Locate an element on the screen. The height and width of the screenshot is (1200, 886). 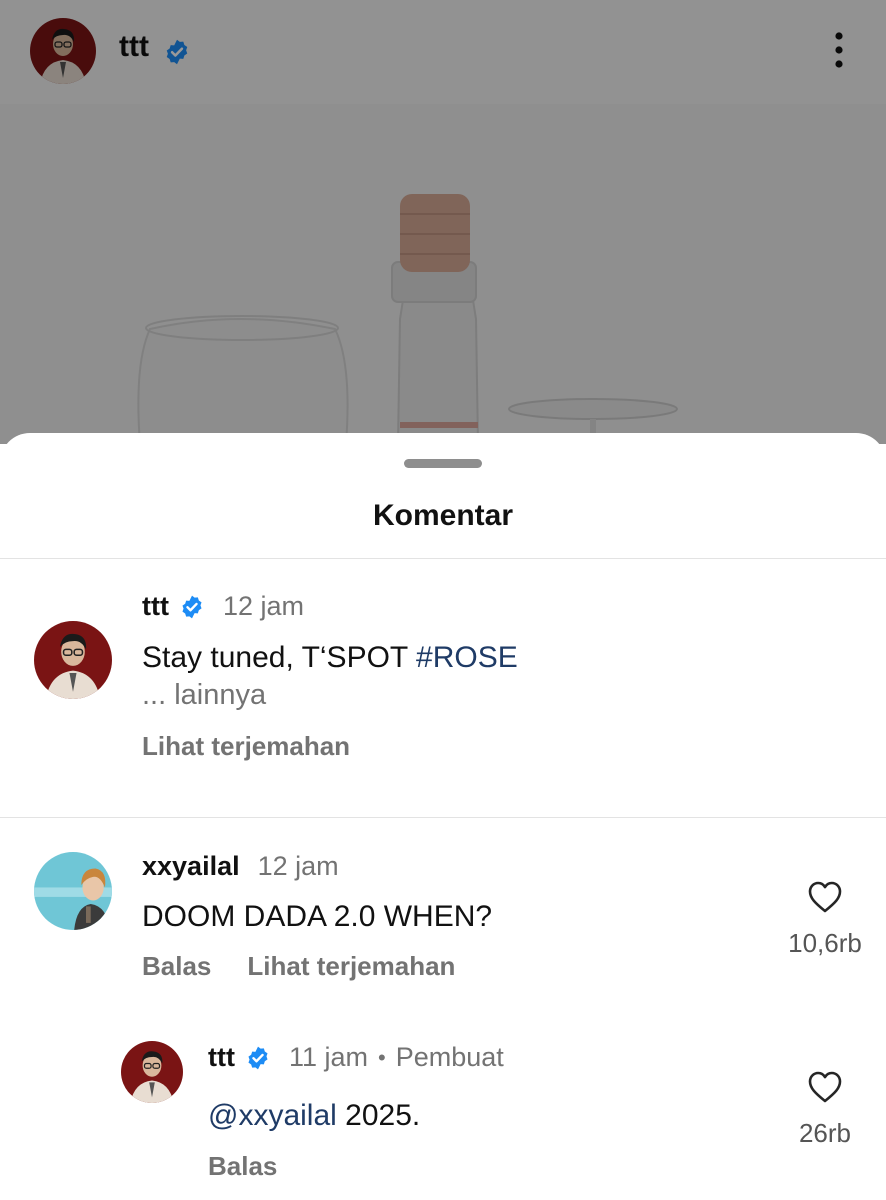
caption-hashtag: #ROSE is located at coordinates (467, 657).